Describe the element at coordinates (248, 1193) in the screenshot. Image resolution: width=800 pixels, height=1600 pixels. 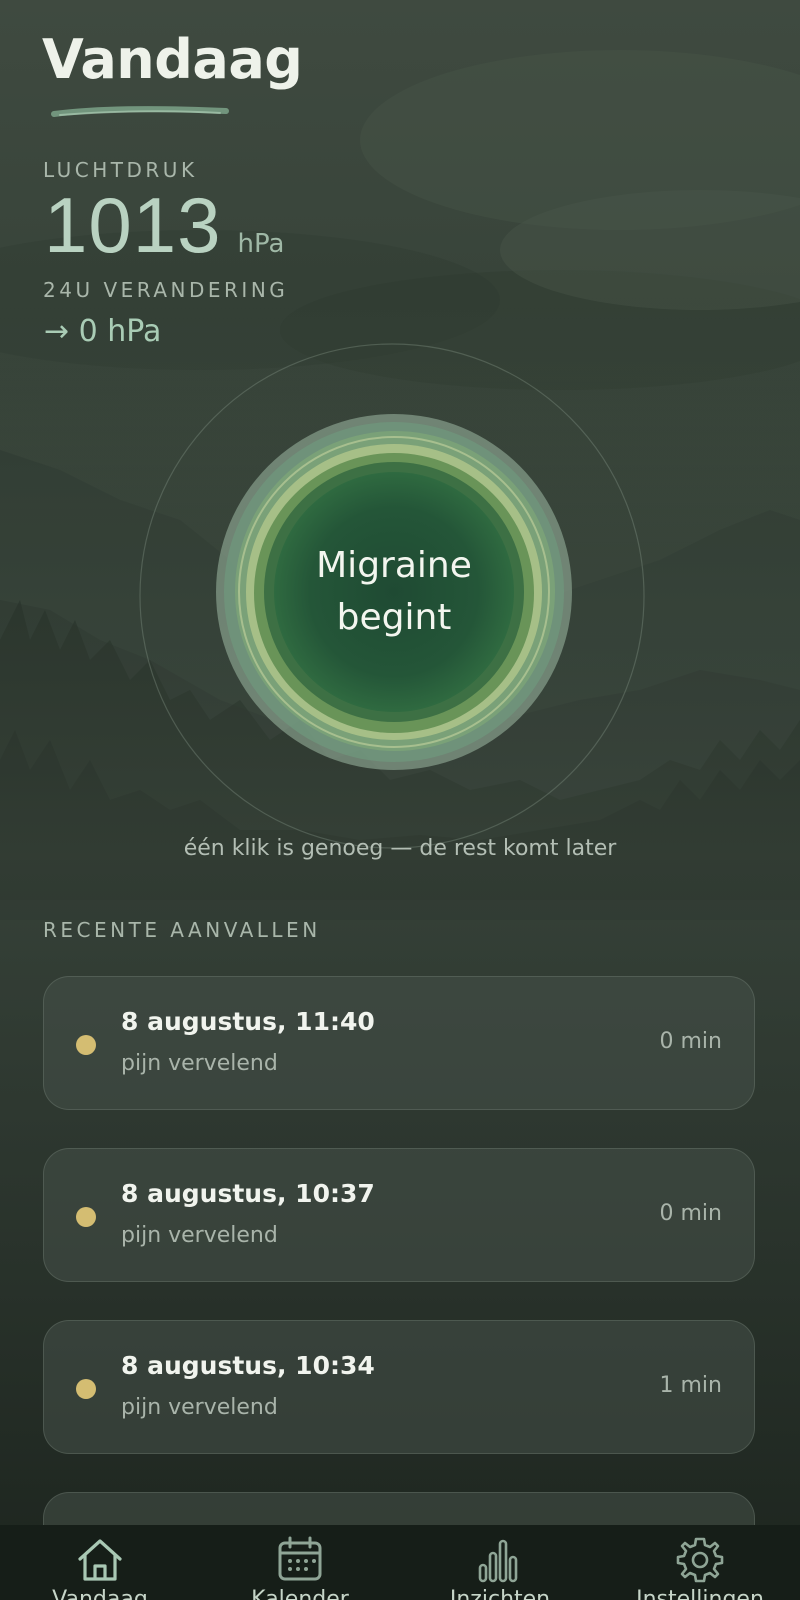
I see `attack-date: 8 augustus, 10:37` at that location.